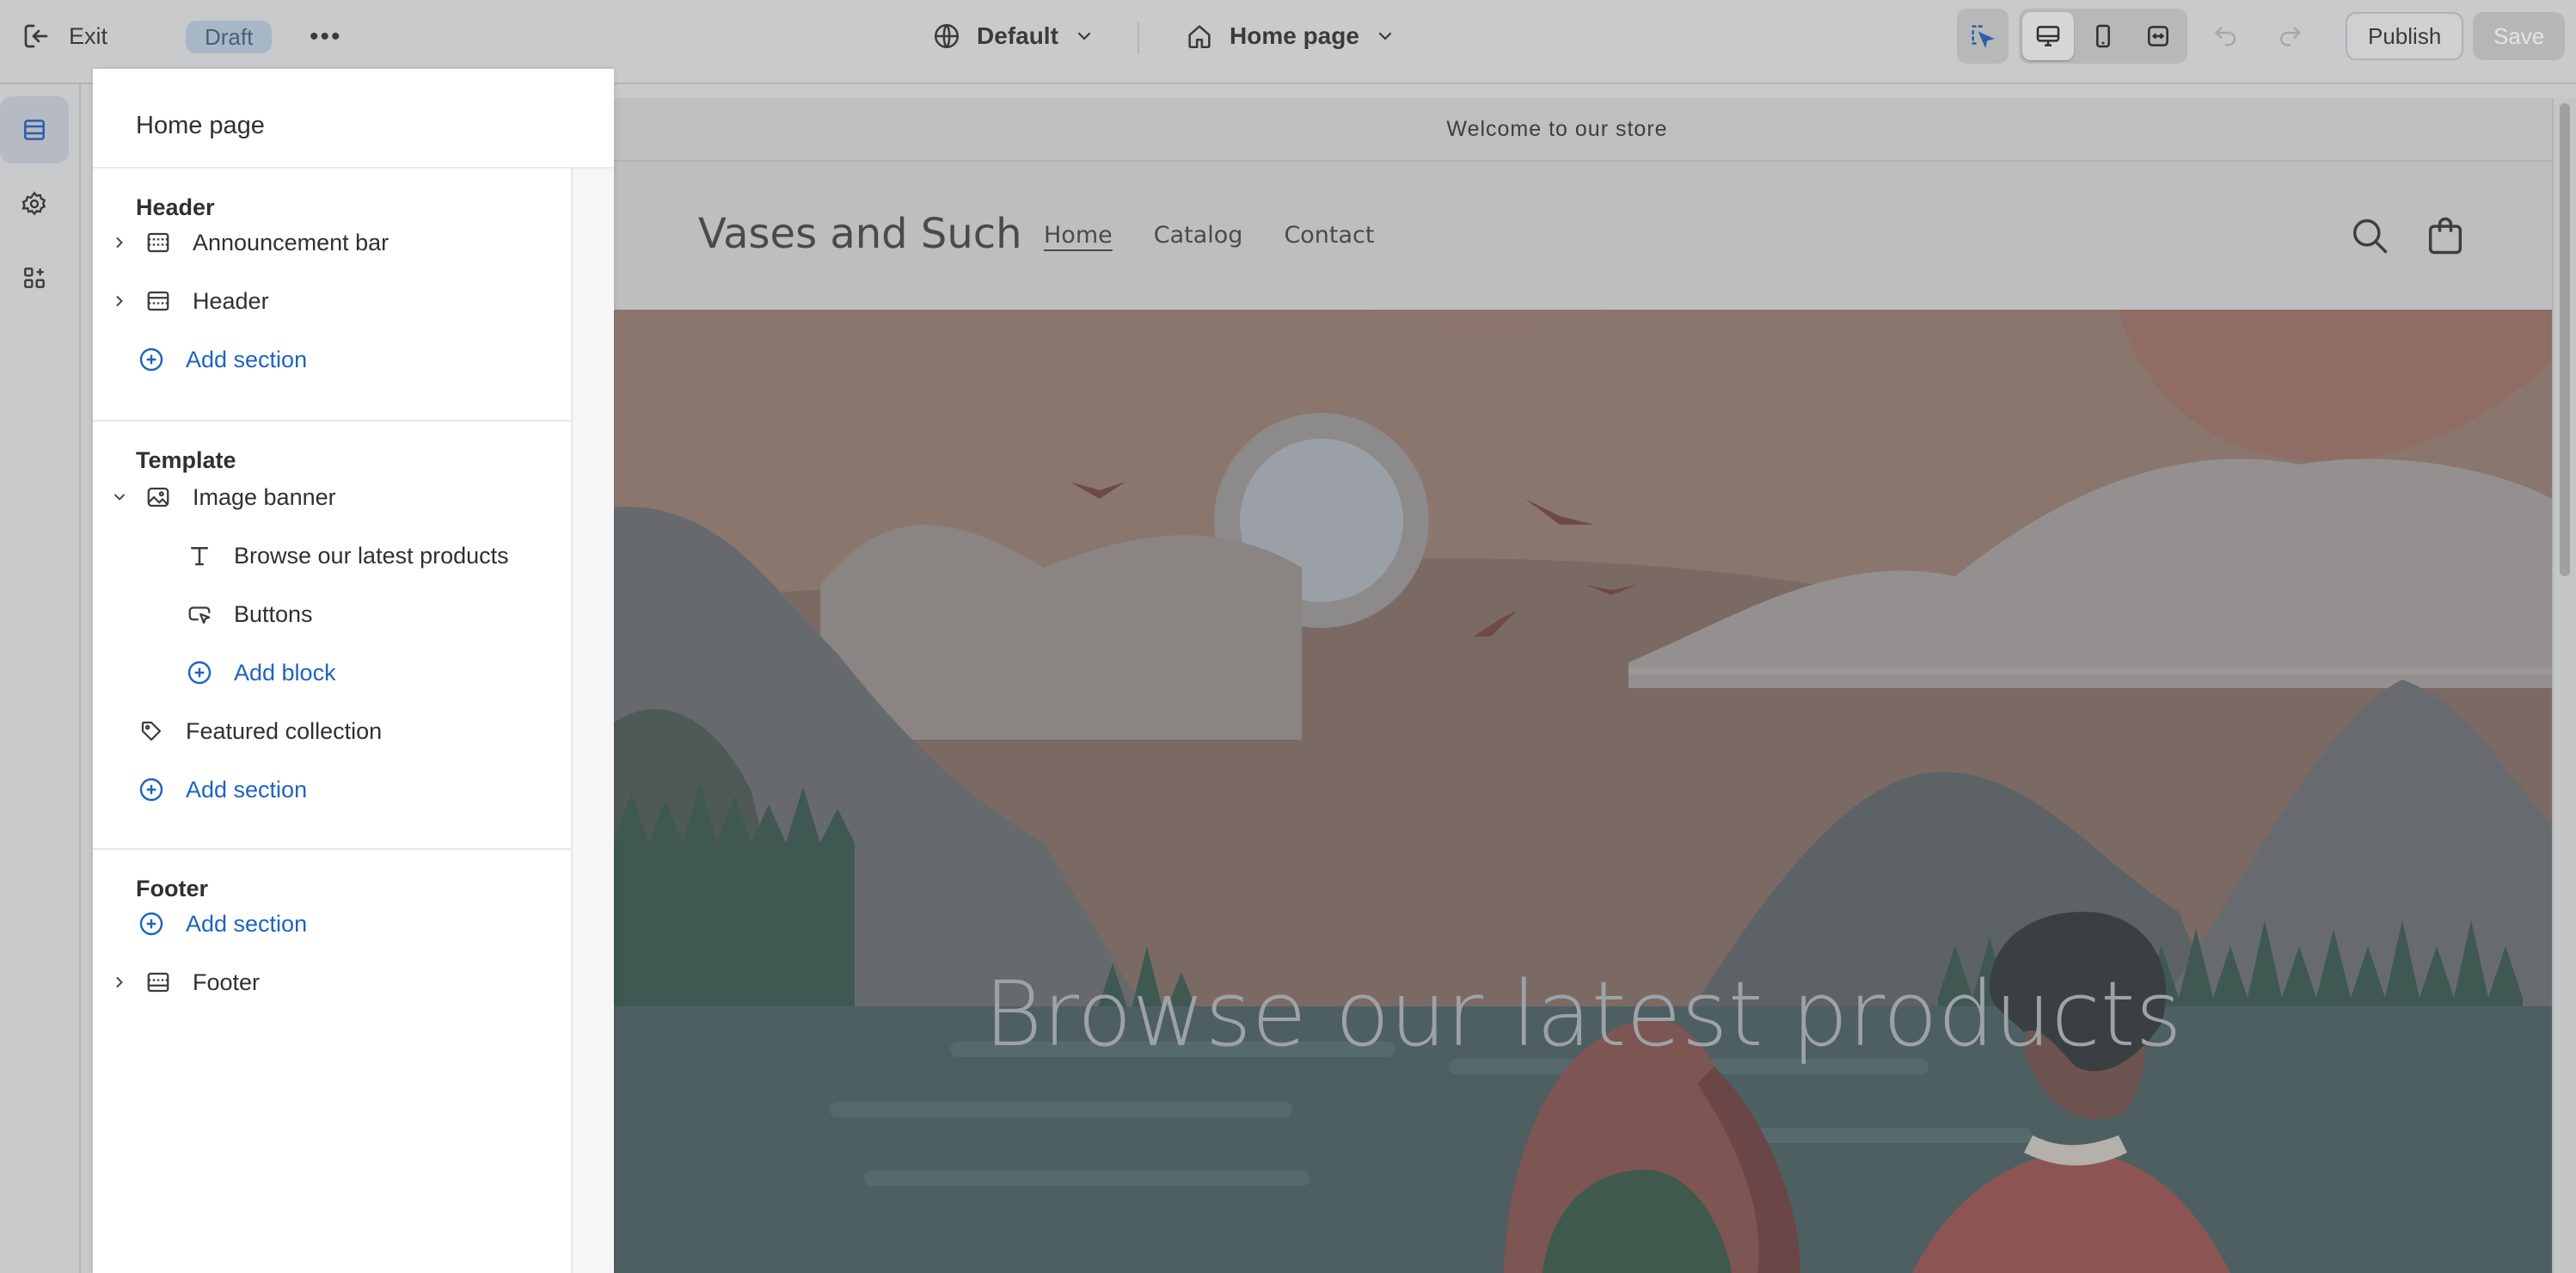 The width and height of the screenshot is (2576, 1273). Describe the element at coordinates (185, 982) in the screenshot. I see `section-item-footer: Footer` at that location.